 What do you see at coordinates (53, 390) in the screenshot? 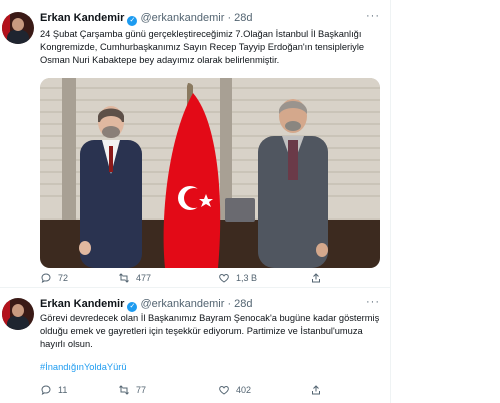
I see `reply-button: 11` at bounding box center [53, 390].